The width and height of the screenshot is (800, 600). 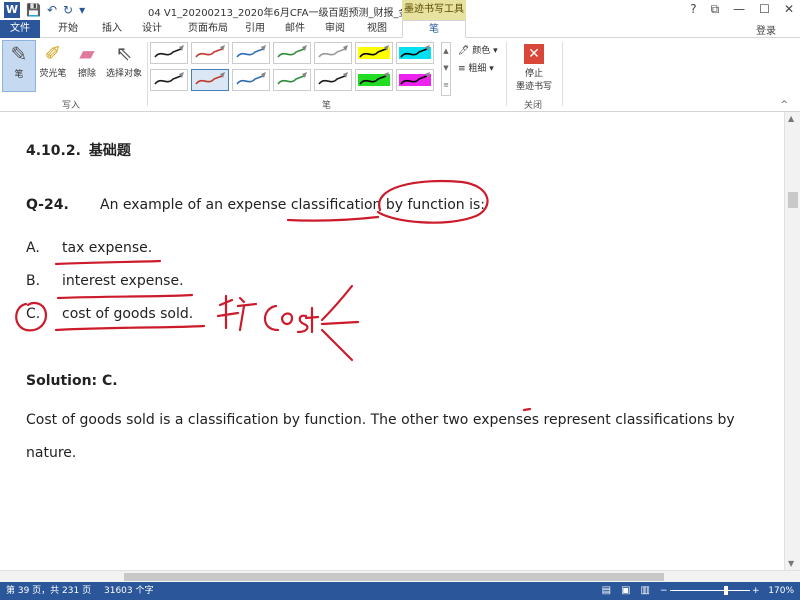 I want to click on option-b: B. interest expense., so click(x=105, y=281).